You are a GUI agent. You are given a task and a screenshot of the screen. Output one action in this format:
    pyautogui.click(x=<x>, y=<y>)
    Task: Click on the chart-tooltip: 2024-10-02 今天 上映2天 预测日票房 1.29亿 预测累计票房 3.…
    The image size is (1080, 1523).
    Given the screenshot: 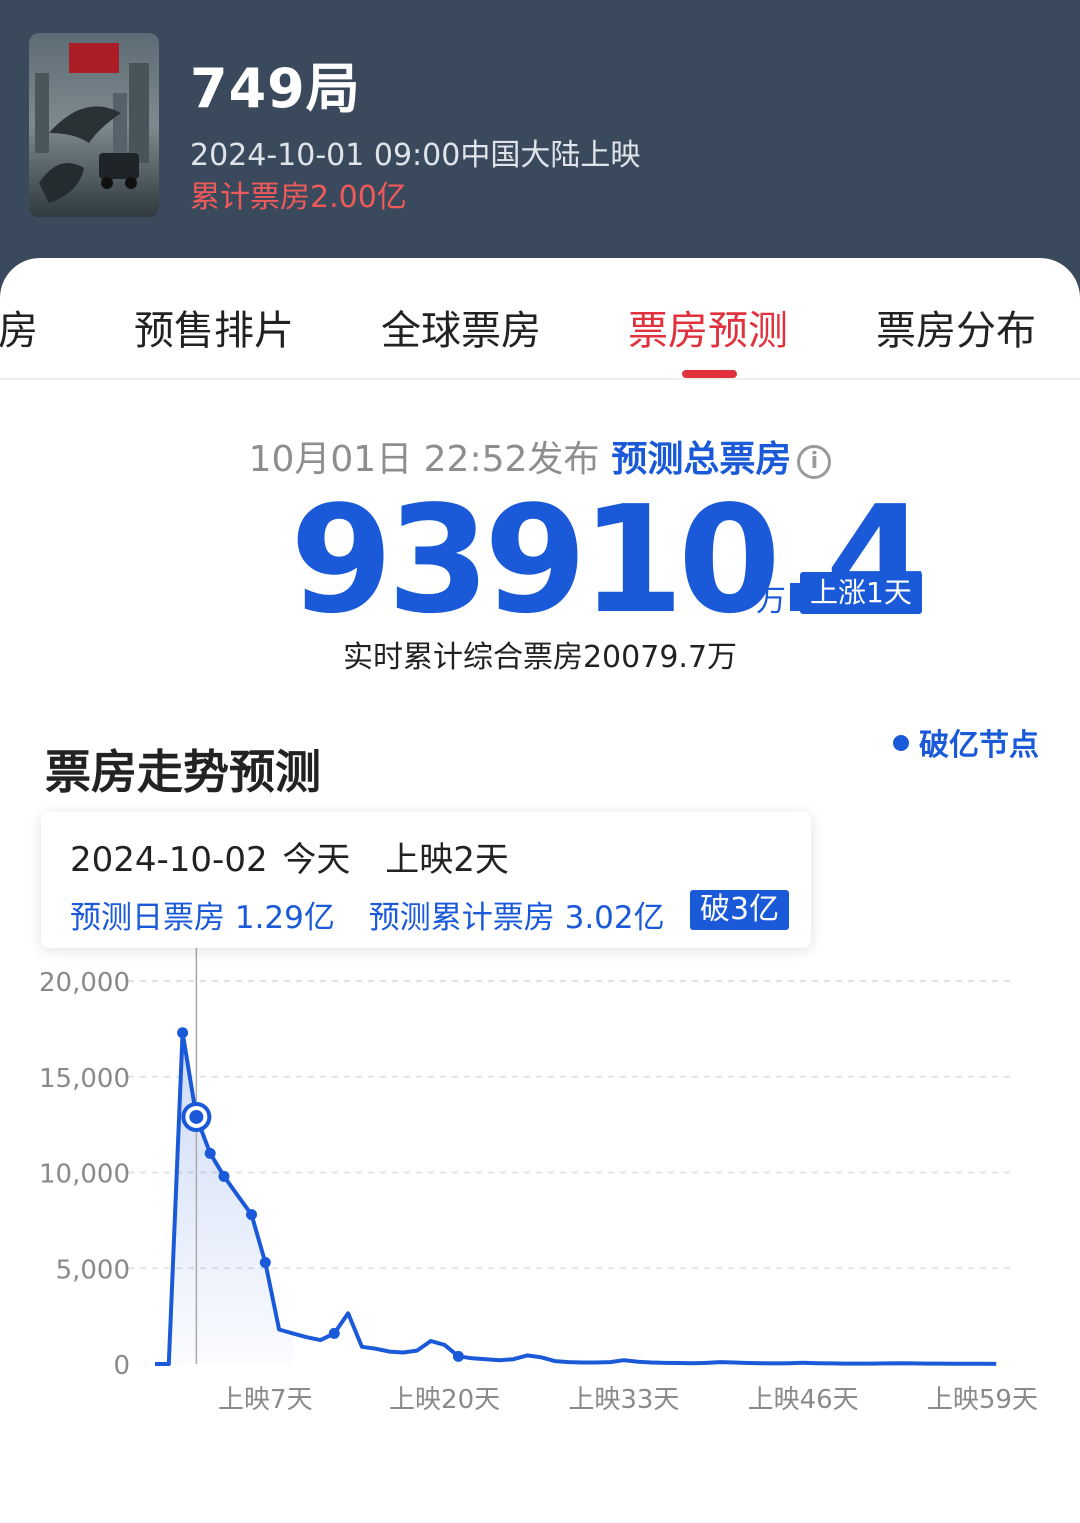 What is the action you would take?
    pyautogui.click(x=426, y=880)
    